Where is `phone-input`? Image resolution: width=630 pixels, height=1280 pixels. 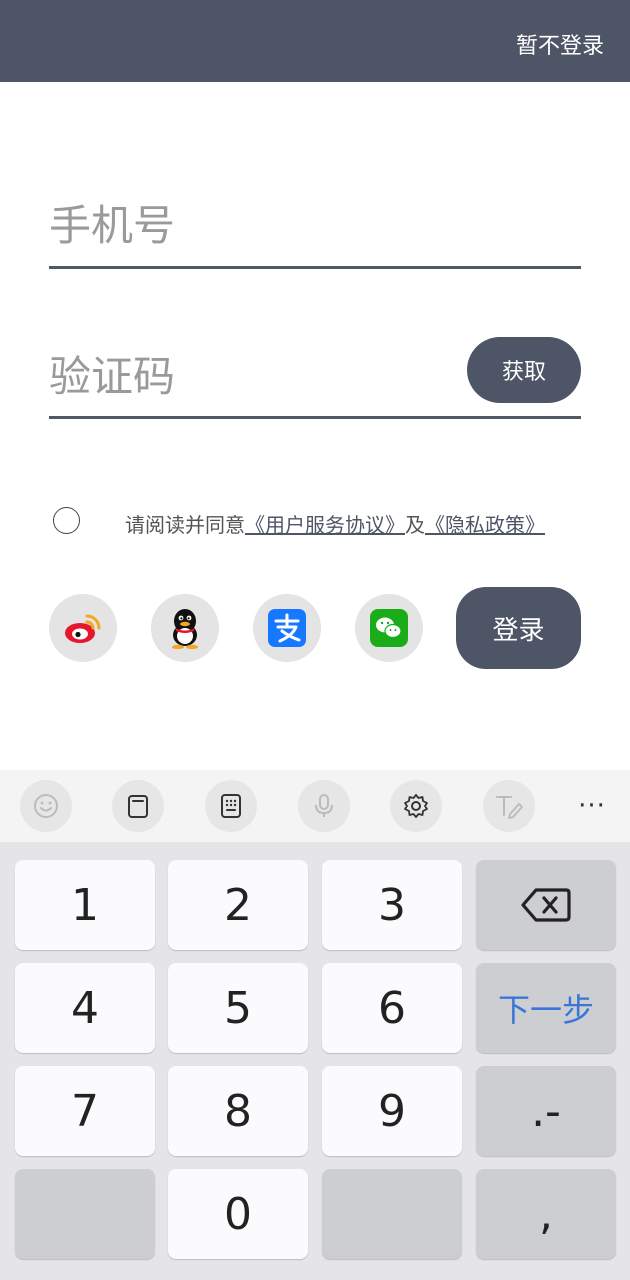
phone-input is located at coordinates (315, 225).